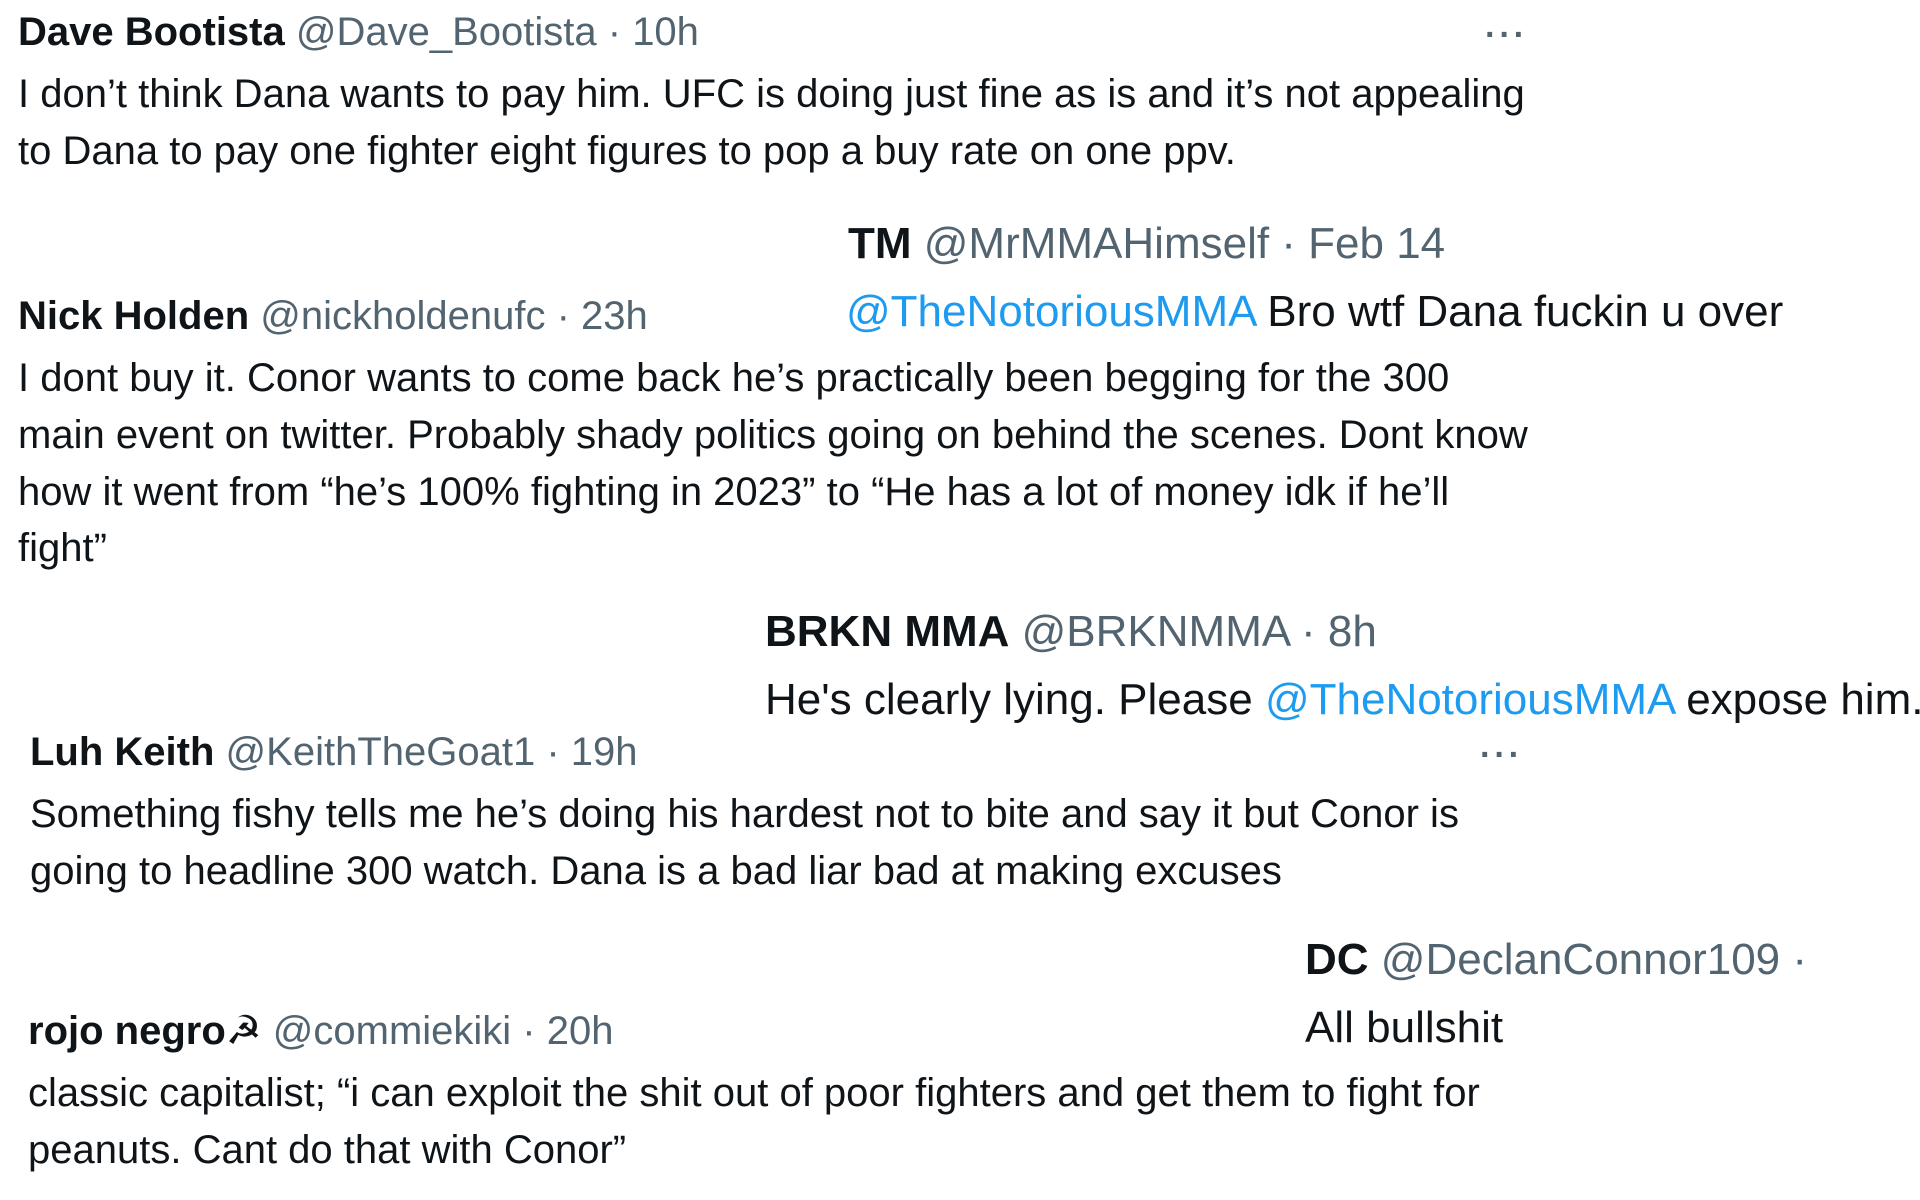  Describe the element at coordinates (604, 752) in the screenshot. I see `timestamp: 19h` at that location.